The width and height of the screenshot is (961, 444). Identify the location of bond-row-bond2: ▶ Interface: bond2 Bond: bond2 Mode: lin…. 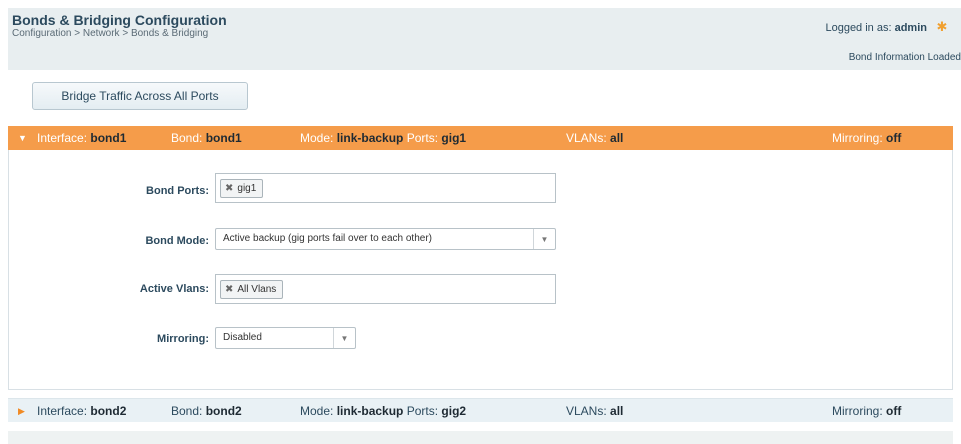
(480, 410).